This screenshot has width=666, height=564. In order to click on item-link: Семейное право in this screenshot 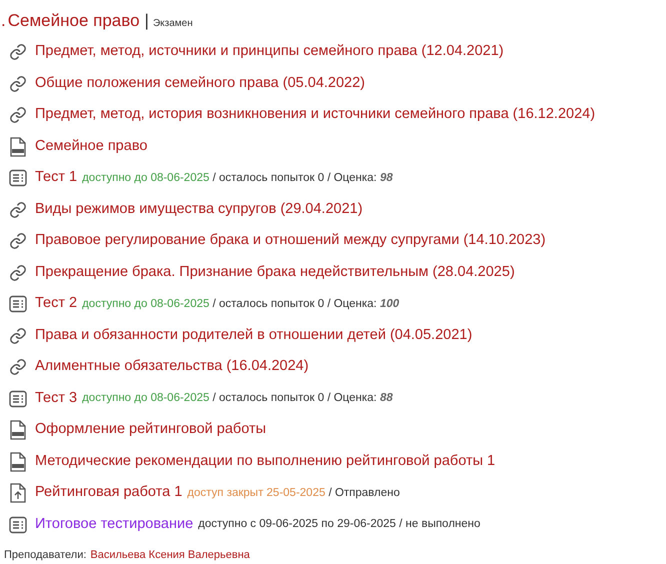, I will do `click(91, 147)`.